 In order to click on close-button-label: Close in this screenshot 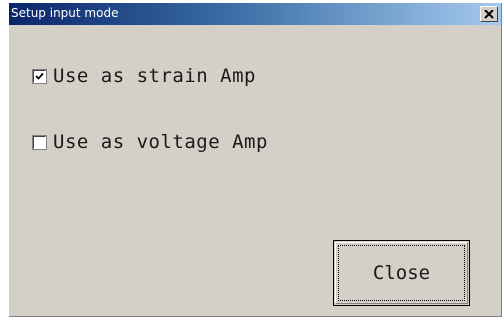, I will do `click(401, 273)`.